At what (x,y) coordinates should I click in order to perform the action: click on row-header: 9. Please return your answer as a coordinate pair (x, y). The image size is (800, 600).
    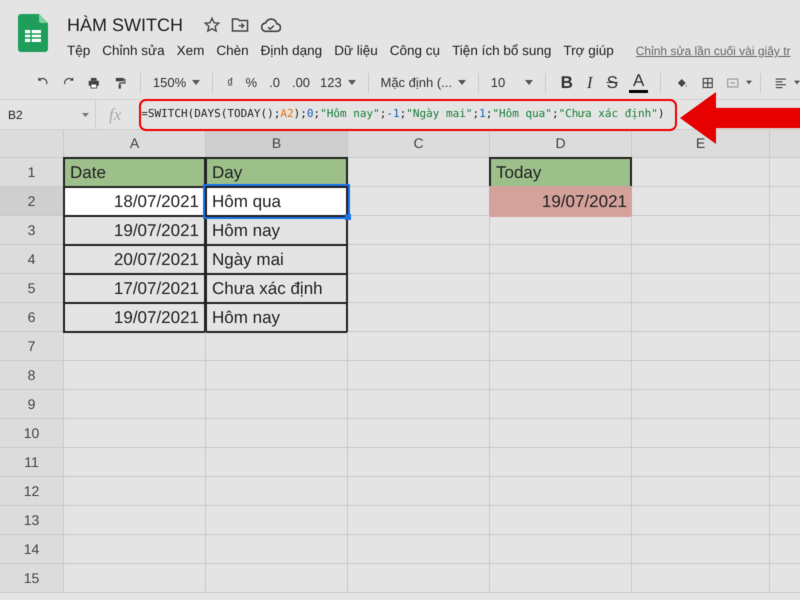
    Looking at the image, I should click on (32, 404).